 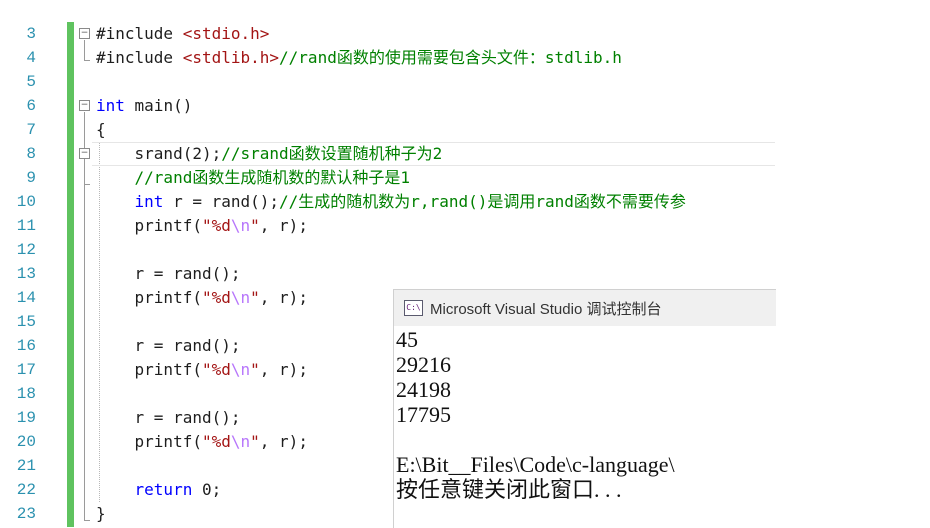 I want to click on line-number: 21, so click(x=26, y=466).